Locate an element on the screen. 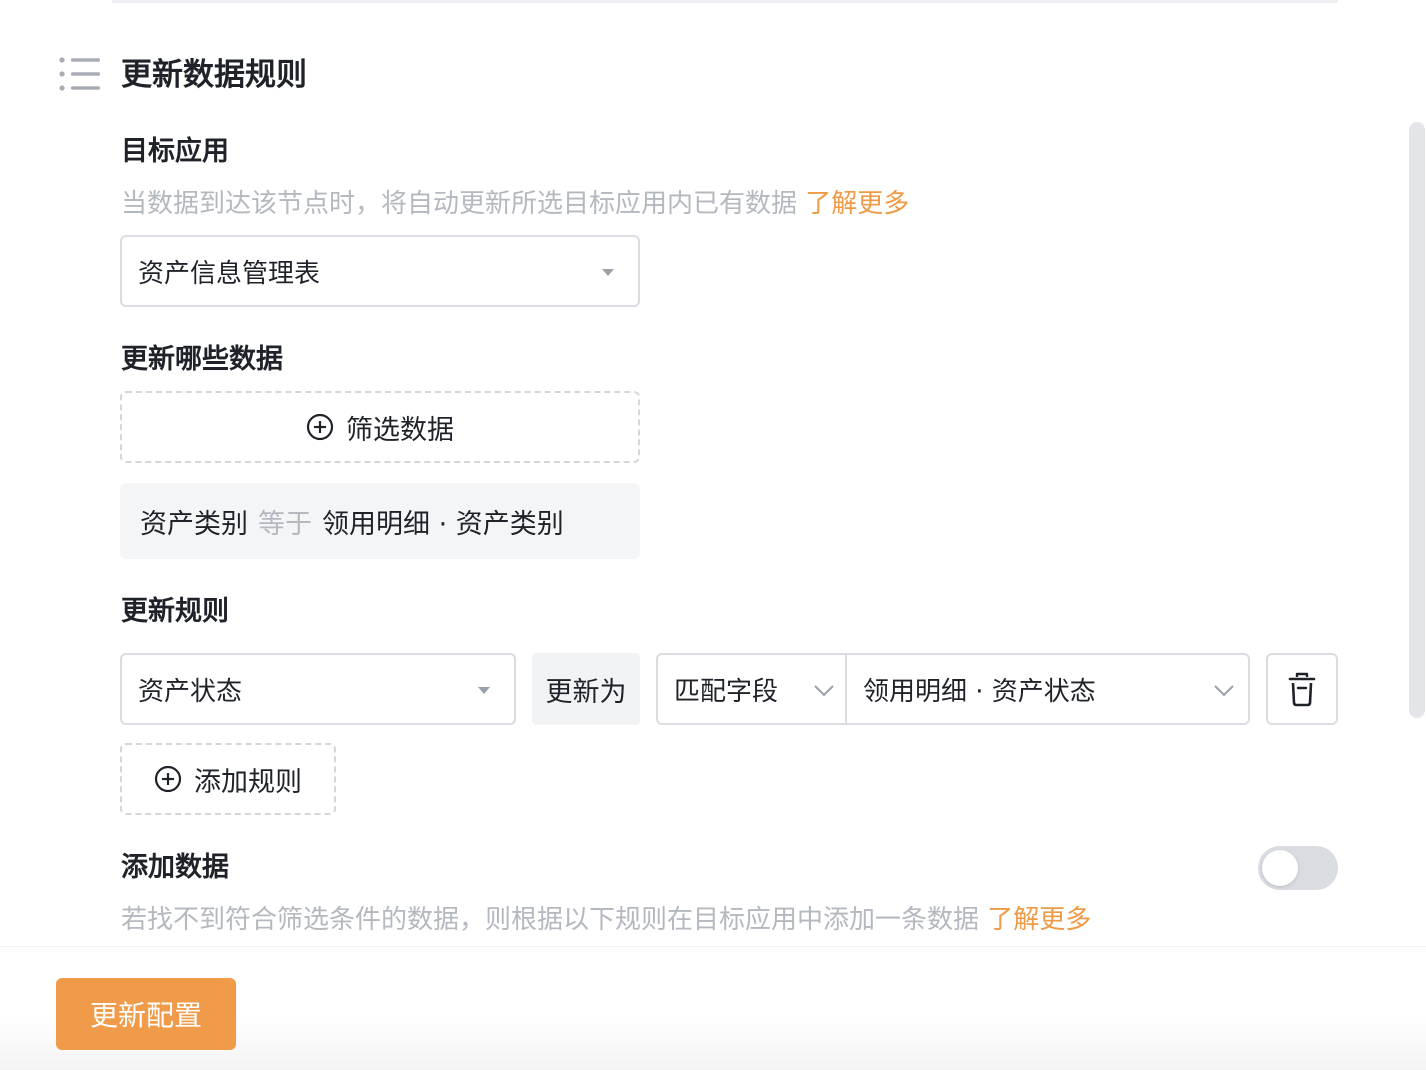 The width and height of the screenshot is (1426, 1070). filter-condition: 资产类别 等于 领用明细 · 资产类别 is located at coordinates (380, 521).